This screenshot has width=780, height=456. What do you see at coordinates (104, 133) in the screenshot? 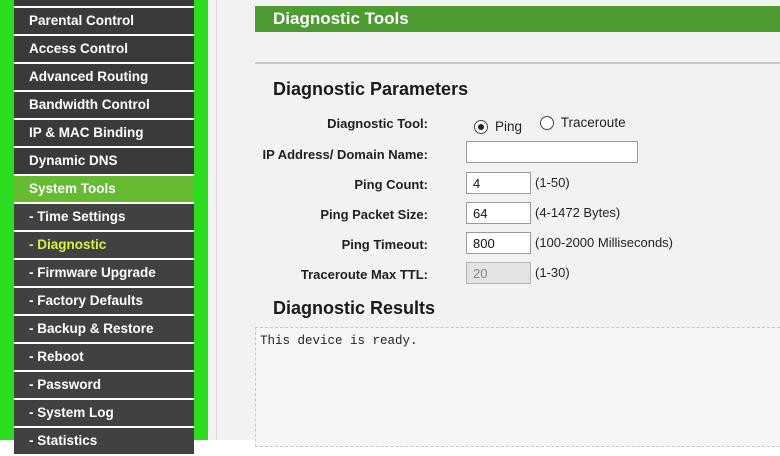
I see `sidebar-item-ip-and-mac-binding: IP & MAC Binding` at bounding box center [104, 133].